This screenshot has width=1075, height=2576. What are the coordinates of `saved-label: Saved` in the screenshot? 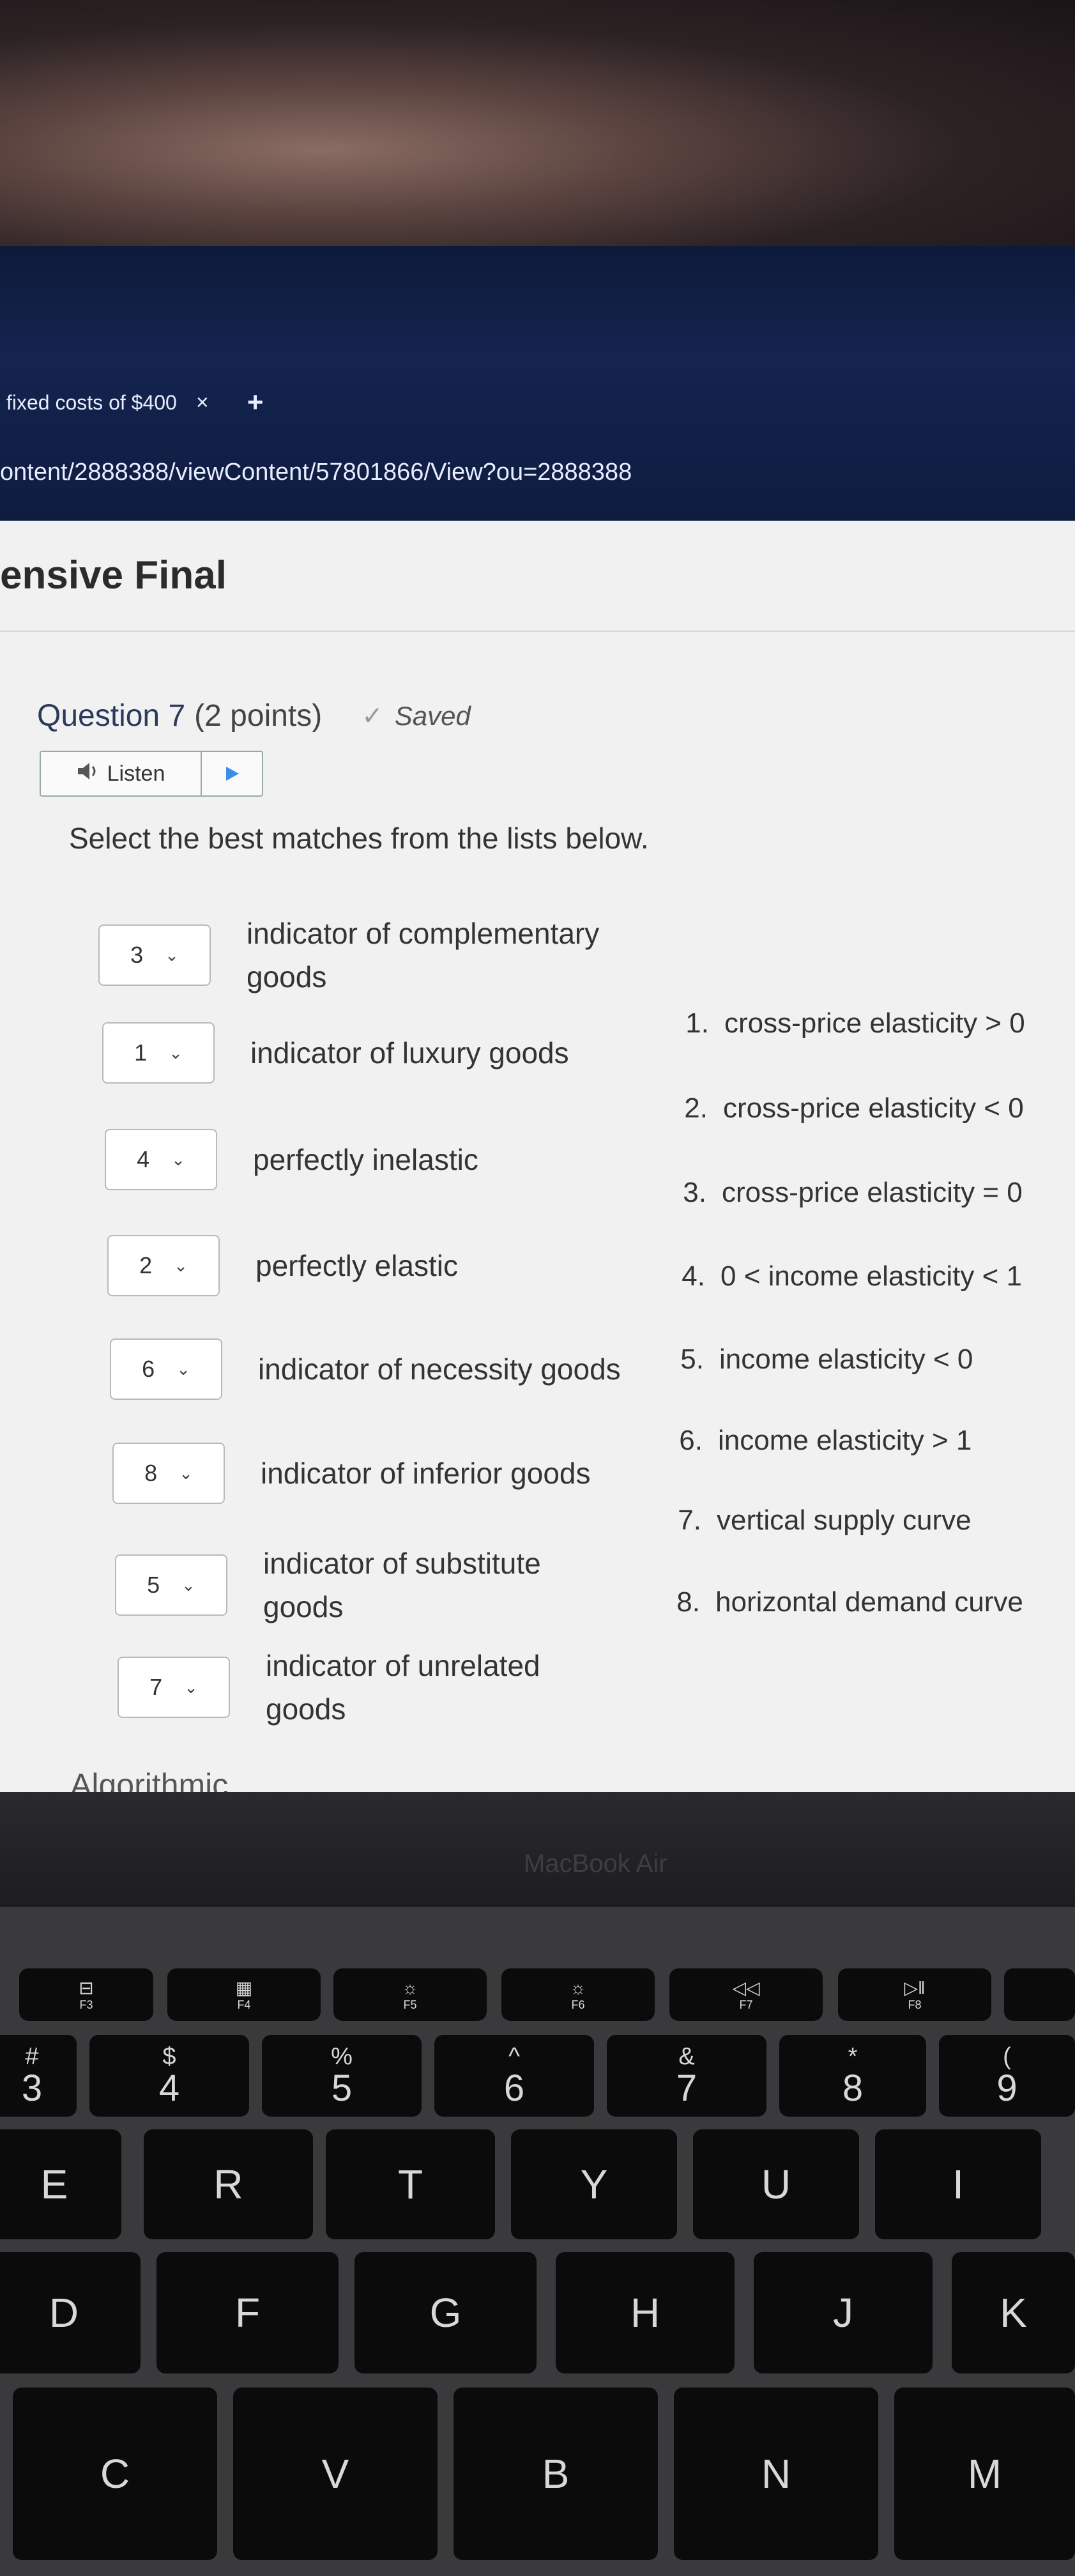 It's located at (432, 715).